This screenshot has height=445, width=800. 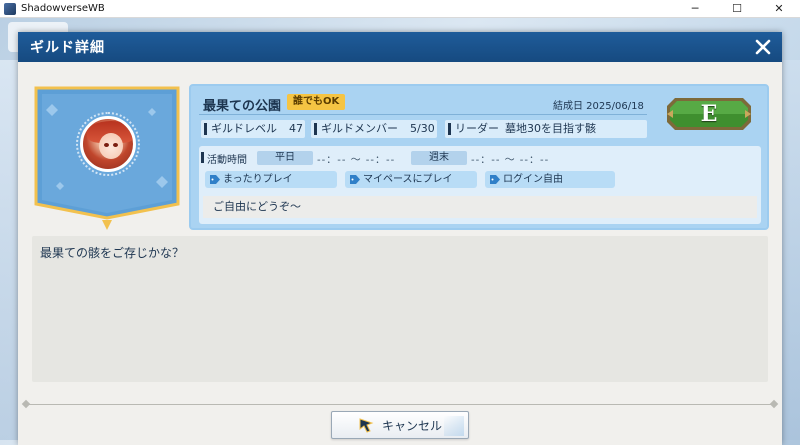 What do you see at coordinates (480, 207) in the screenshot?
I see `guild-comment: ご自由にどうぞ〜` at bounding box center [480, 207].